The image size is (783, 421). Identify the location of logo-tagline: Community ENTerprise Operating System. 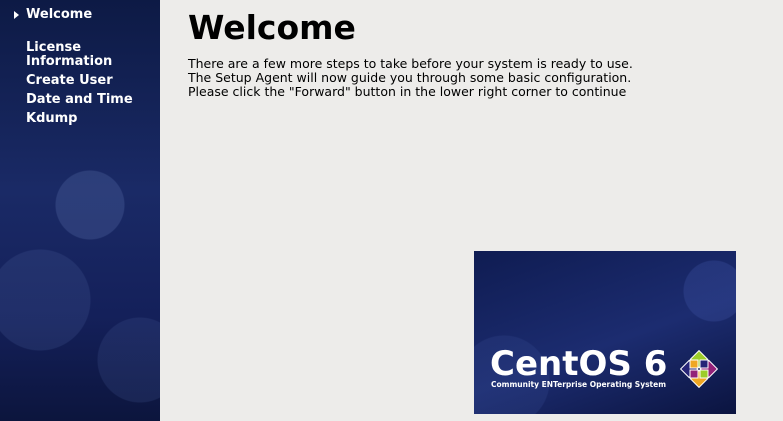
(579, 384).